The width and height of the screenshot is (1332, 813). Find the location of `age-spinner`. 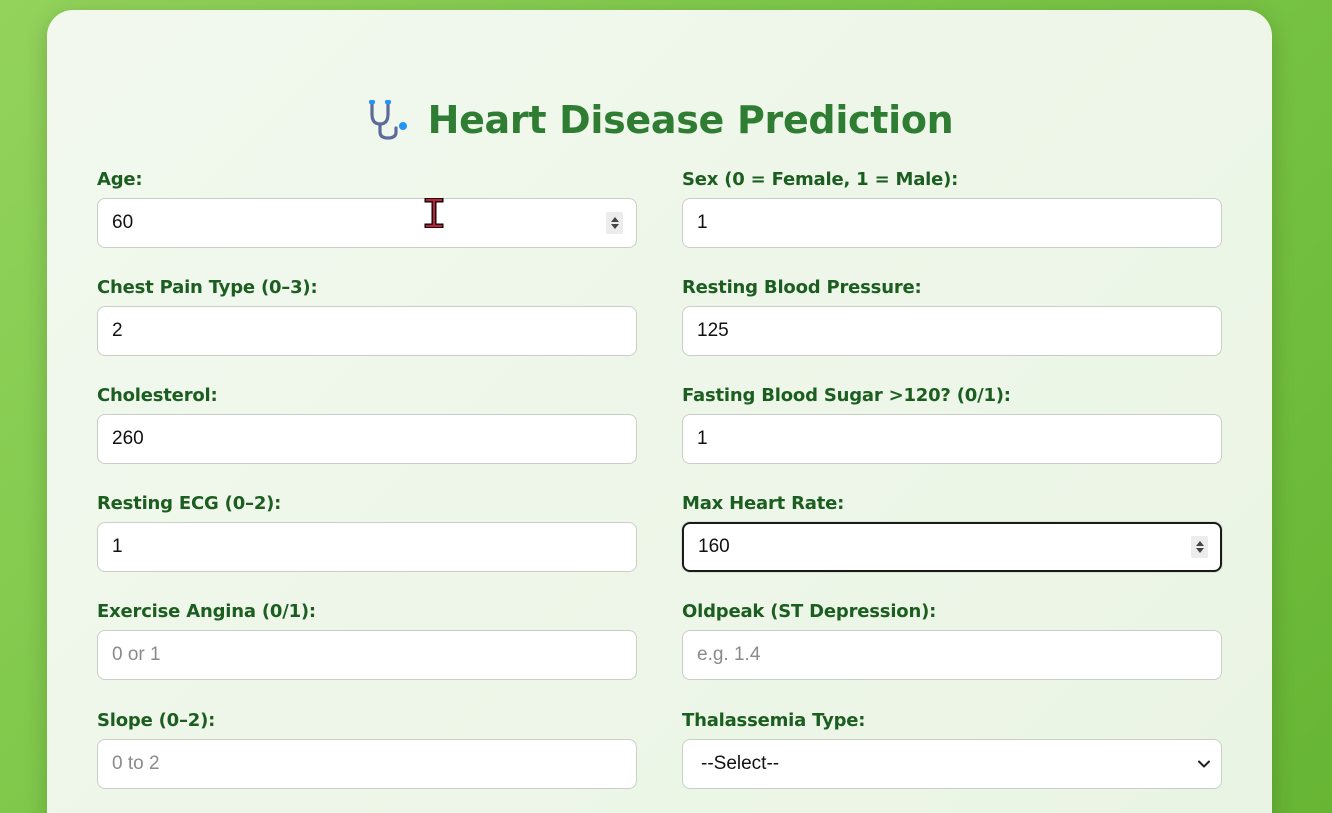

age-spinner is located at coordinates (614, 223).